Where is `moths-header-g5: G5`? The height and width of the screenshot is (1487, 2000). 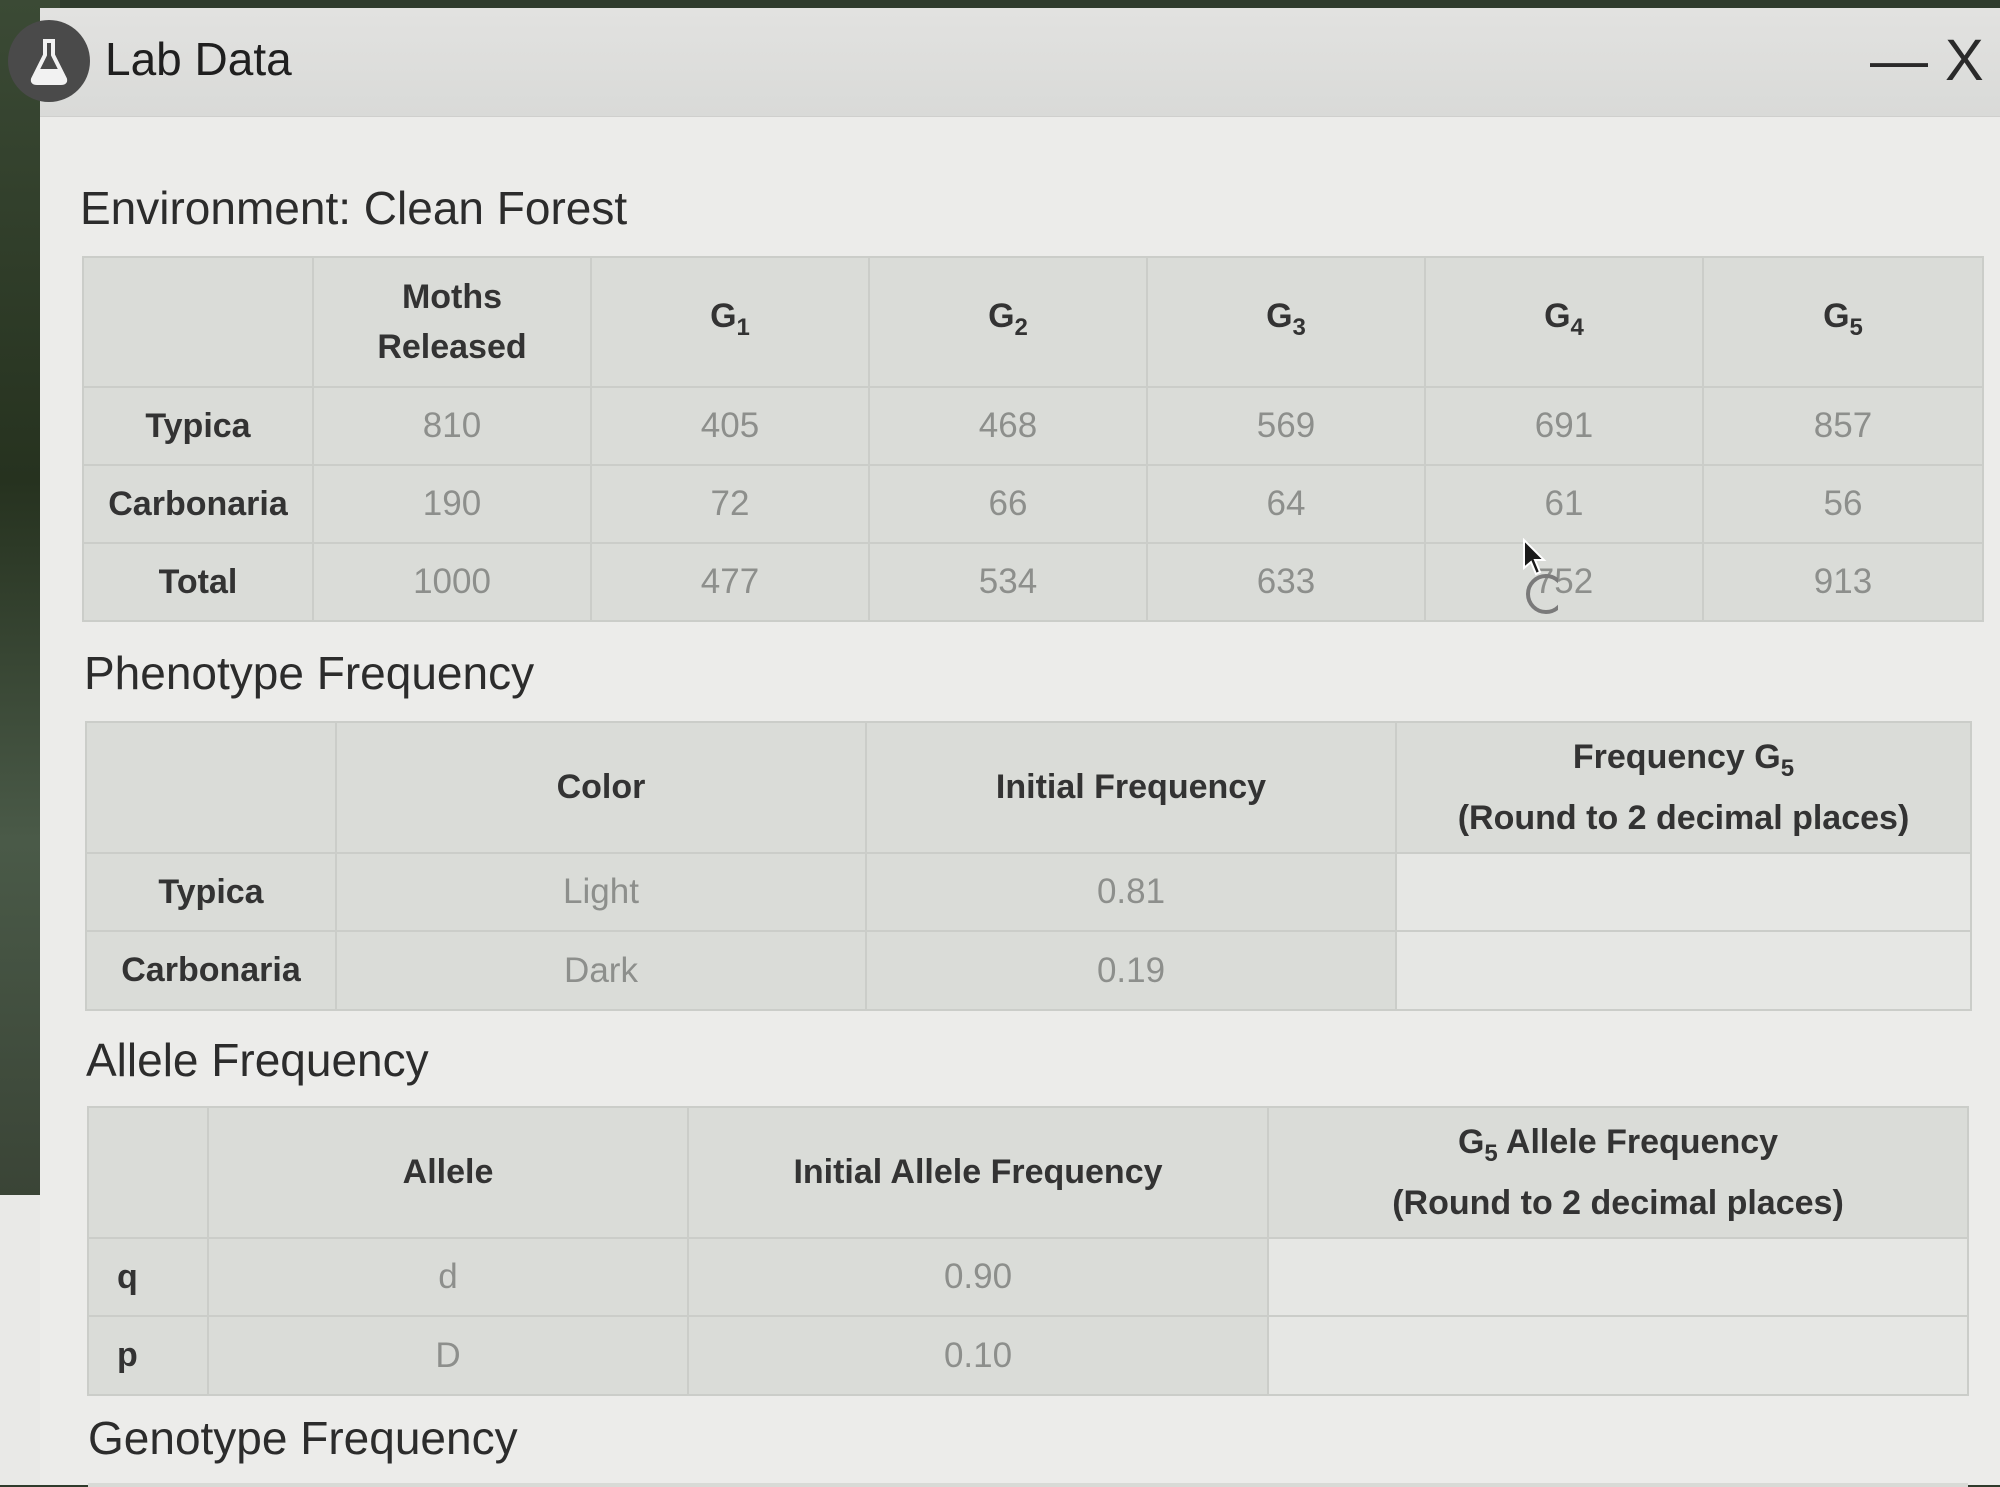
moths-header-g5: G5 is located at coordinates (1843, 322).